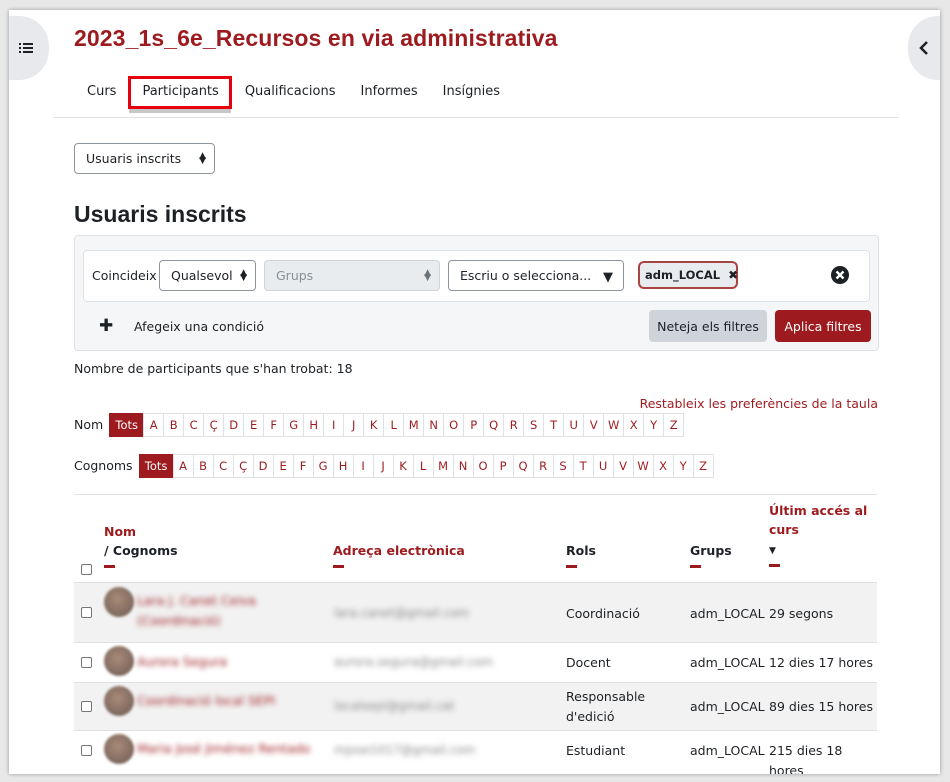 The image size is (950, 782). What do you see at coordinates (234, 425) in the screenshot?
I see `first-initial-D: D` at bounding box center [234, 425].